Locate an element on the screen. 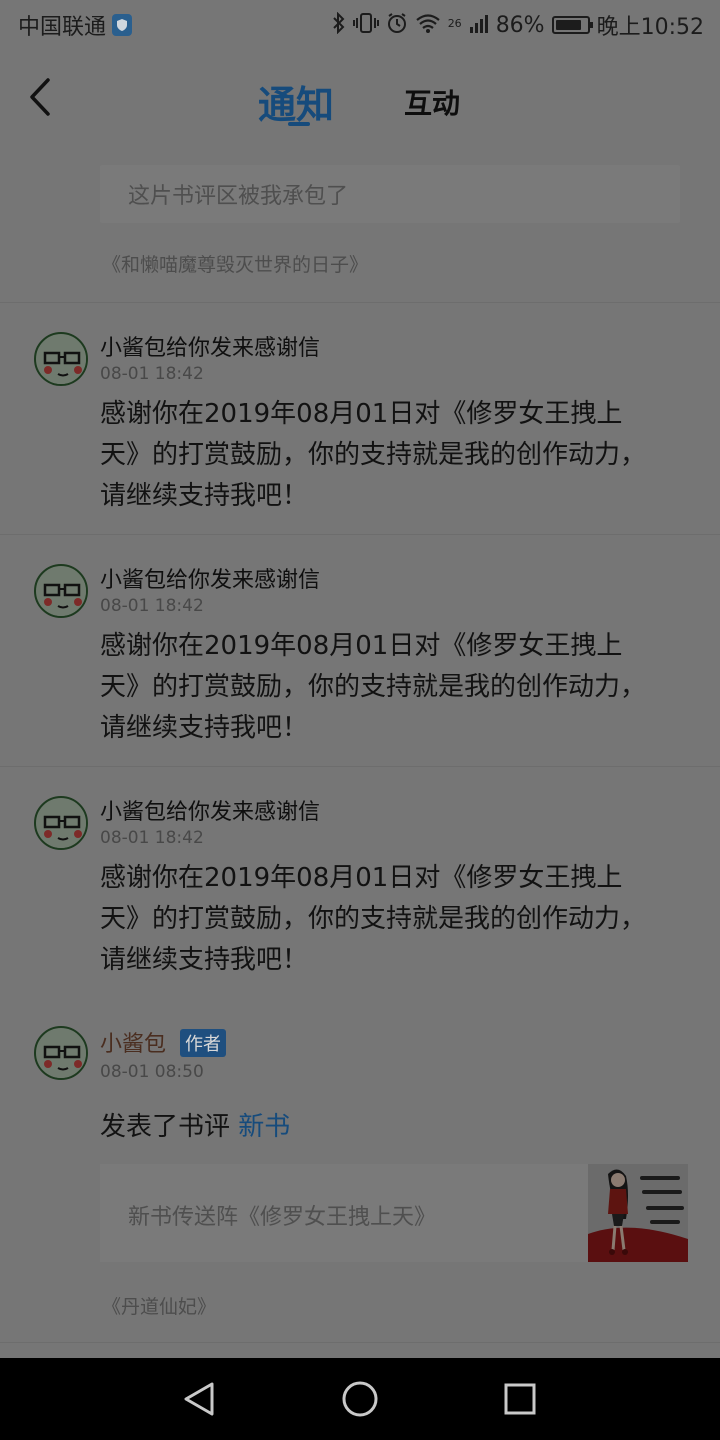 The image size is (720, 1440). carrier-label: 中国联通 is located at coordinates (62, 27).